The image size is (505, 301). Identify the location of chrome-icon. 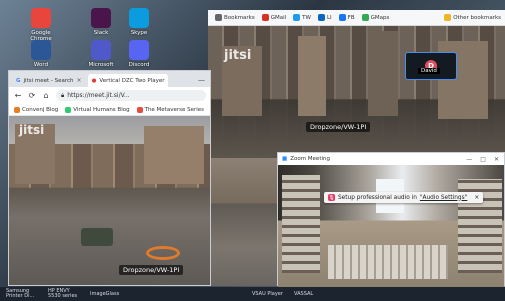
(41, 18).